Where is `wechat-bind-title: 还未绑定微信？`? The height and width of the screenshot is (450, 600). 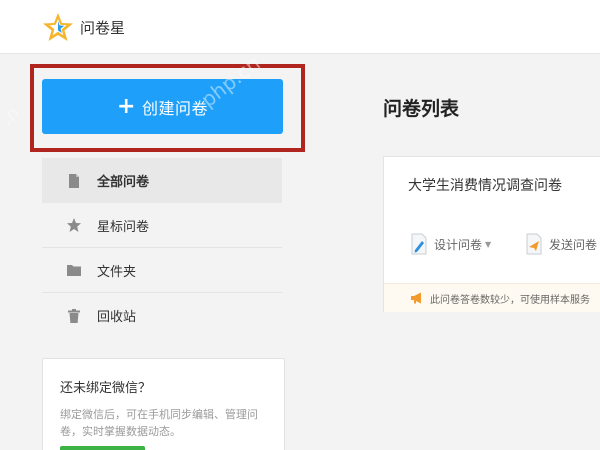
wechat-bind-title: 还未绑定微信？ is located at coordinates (106, 388).